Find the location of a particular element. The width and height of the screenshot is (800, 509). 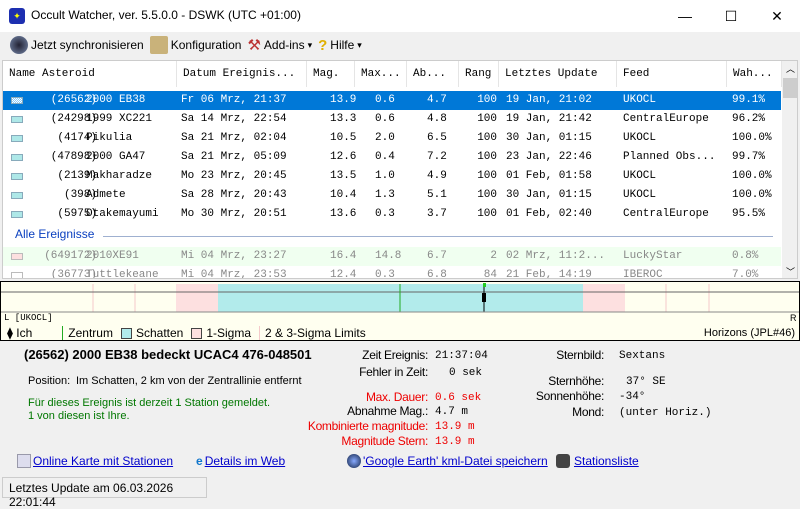

feed-label: L [UKOCL] is located at coordinates (28, 318).